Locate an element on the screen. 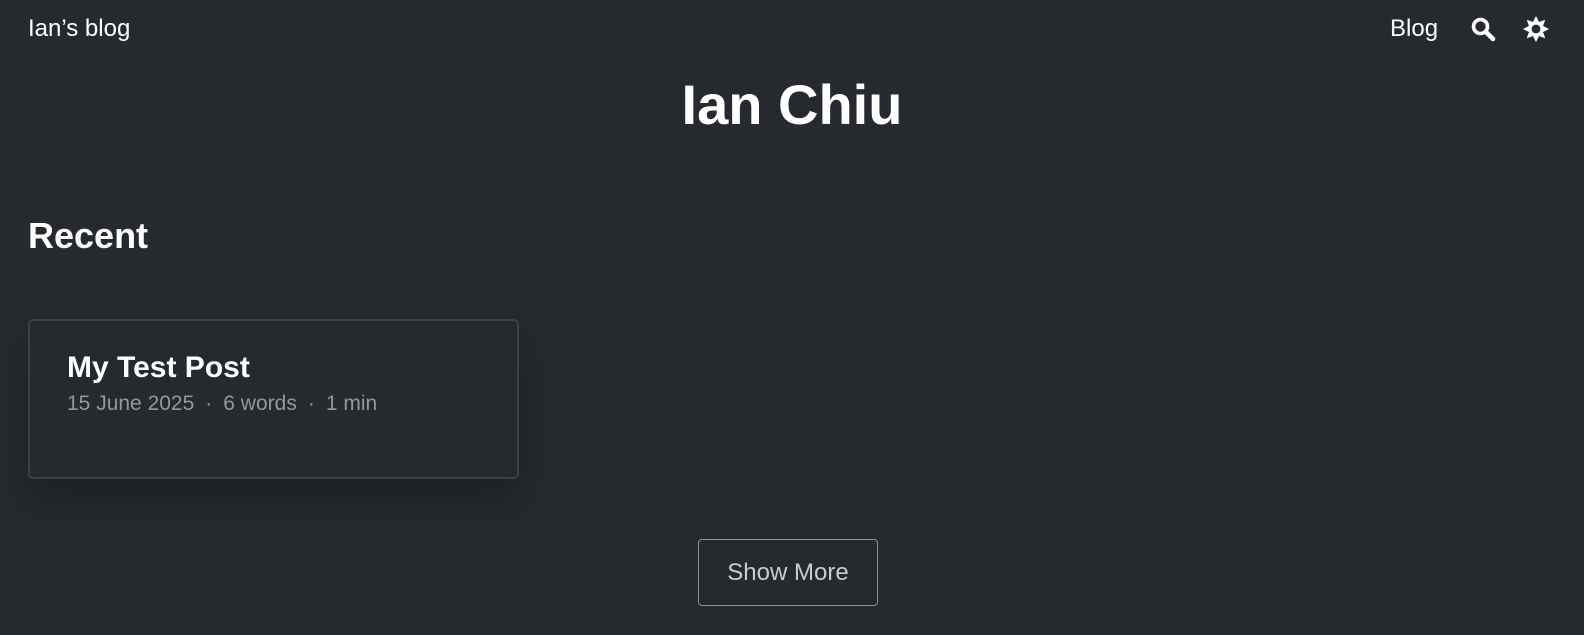 Image resolution: width=1584 pixels, height=635 pixels. search-button is located at coordinates (1483, 29).